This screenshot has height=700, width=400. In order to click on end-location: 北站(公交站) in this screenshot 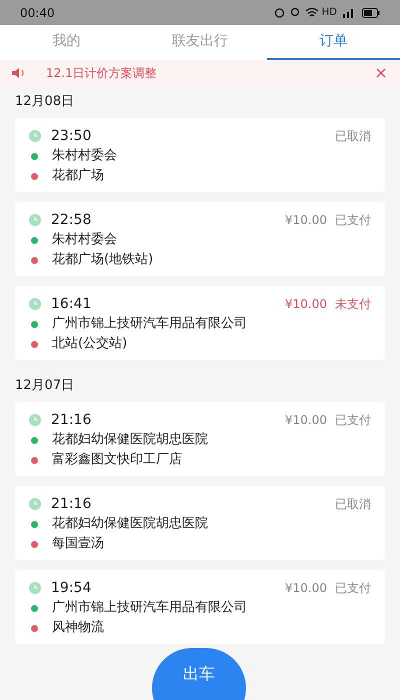, I will do `click(90, 344)`.